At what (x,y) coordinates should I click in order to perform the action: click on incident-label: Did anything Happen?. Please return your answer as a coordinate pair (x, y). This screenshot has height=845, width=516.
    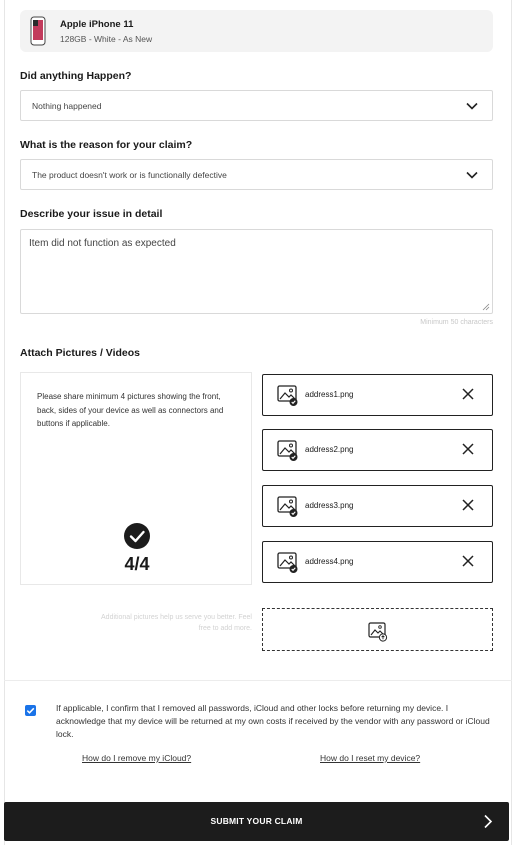
    Looking at the image, I should click on (76, 76).